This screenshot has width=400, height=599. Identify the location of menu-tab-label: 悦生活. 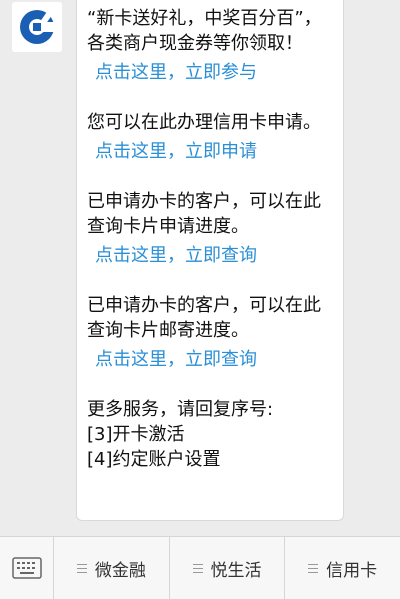
(236, 570).